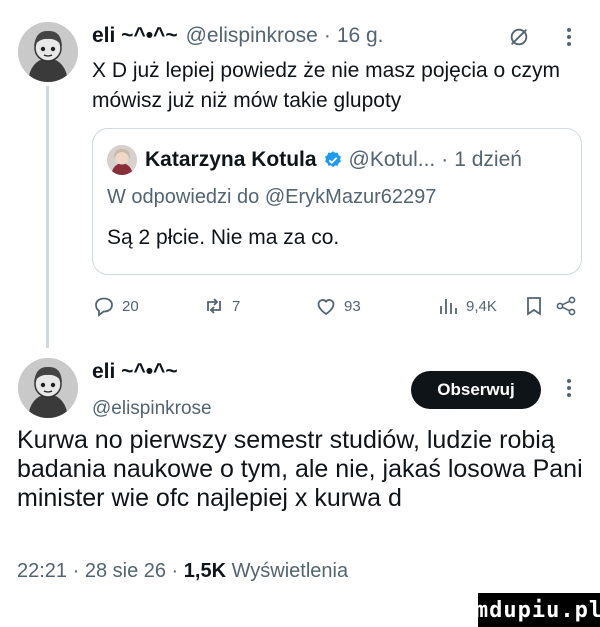  I want to click on reply-icon, so click(104, 307).